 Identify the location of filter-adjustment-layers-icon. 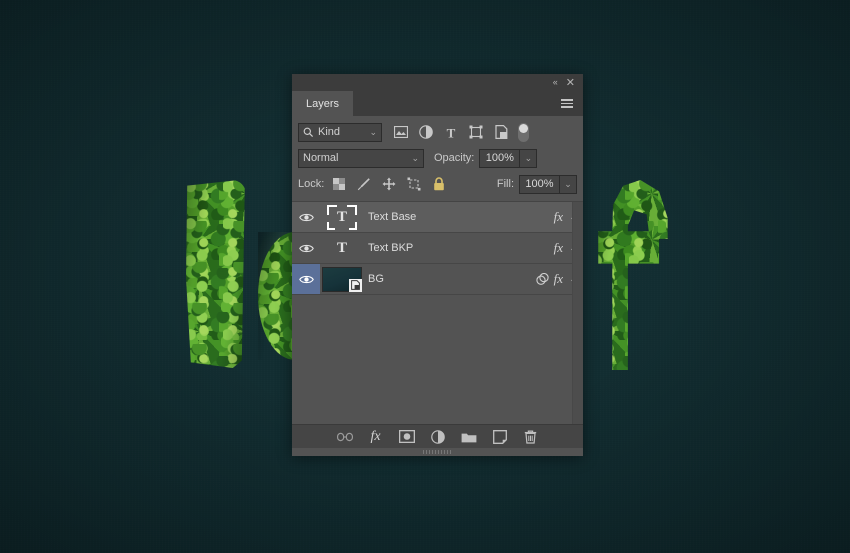
(426, 132).